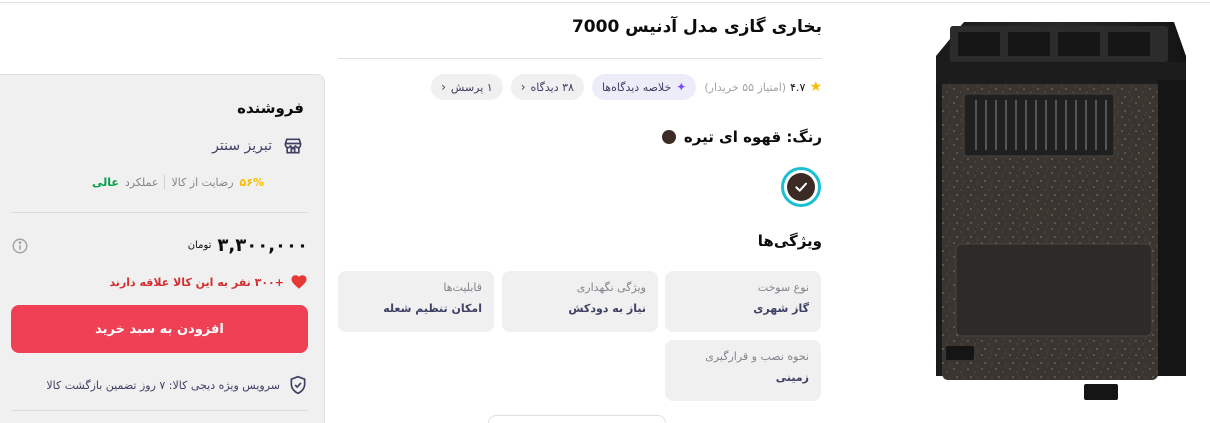 The image size is (1210, 423). Describe the element at coordinates (242, 146) in the screenshot. I see `seller-name: تبریز سنتر` at that location.